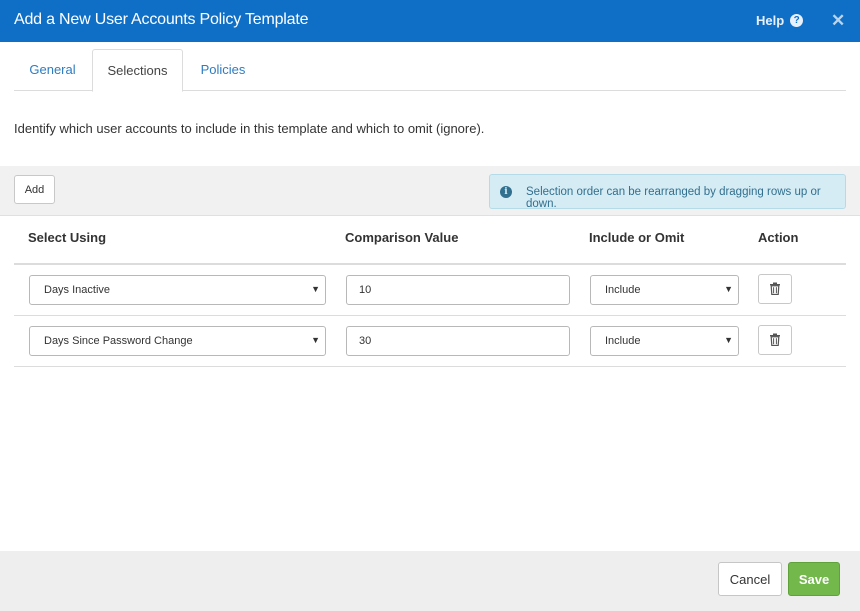 The width and height of the screenshot is (860, 611). What do you see at coordinates (637, 237) in the screenshot?
I see `header-include-omit: Include or Omit` at bounding box center [637, 237].